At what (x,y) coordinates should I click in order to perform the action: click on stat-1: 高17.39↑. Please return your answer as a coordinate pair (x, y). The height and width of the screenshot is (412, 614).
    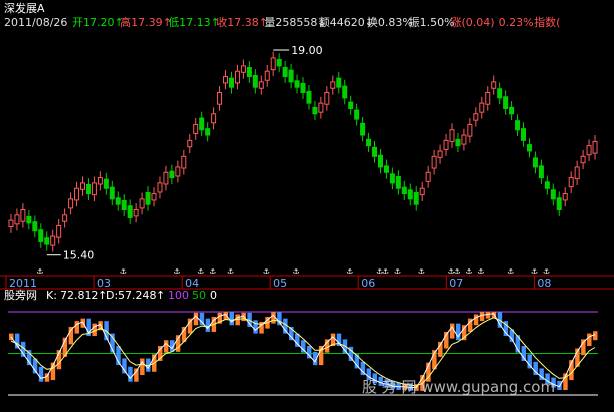
    Looking at the image, I should click on (146, 22).